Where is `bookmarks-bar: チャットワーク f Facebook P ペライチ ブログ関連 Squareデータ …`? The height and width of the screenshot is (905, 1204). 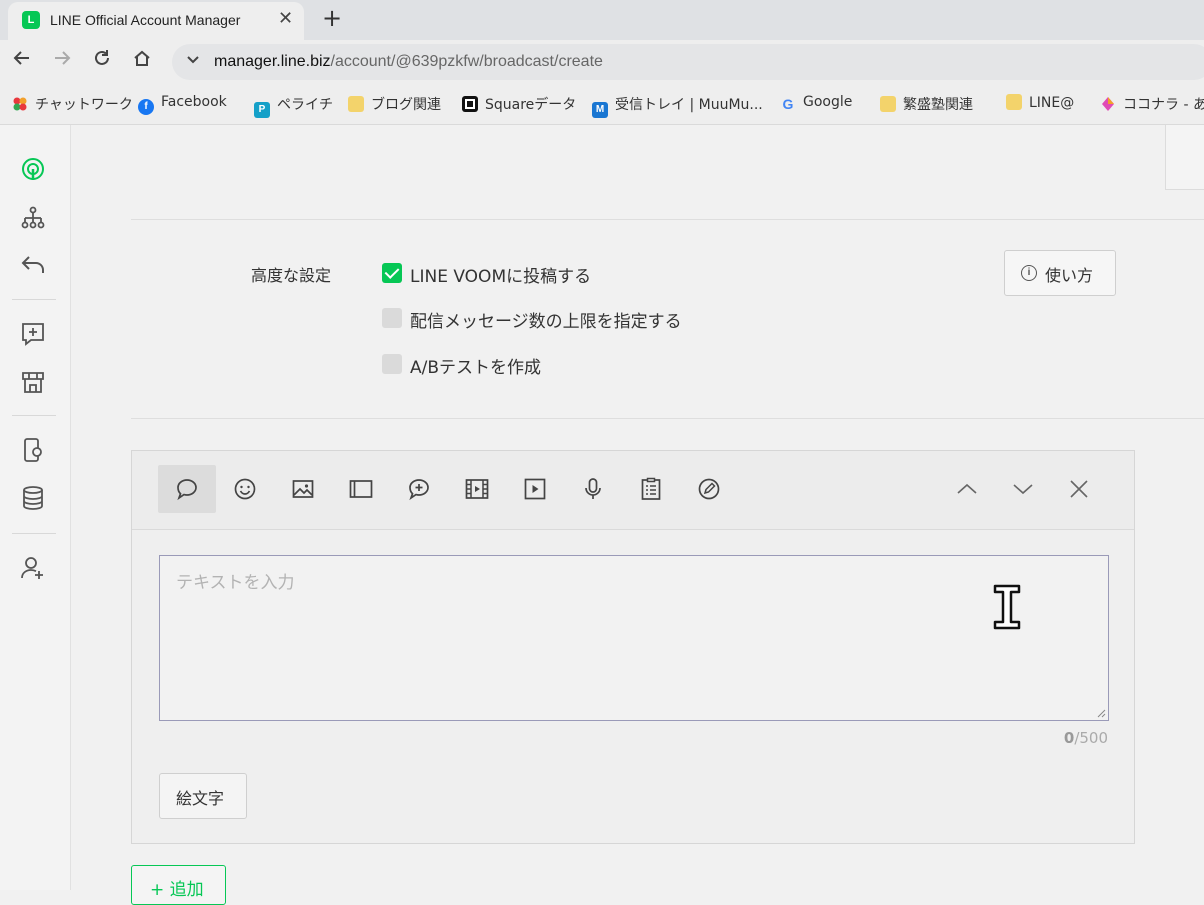
bookmarks-bar: チャットワーク f Facebook P ペライチ ブログ関連 Squareデータ … is located at coordinates (602, 104).